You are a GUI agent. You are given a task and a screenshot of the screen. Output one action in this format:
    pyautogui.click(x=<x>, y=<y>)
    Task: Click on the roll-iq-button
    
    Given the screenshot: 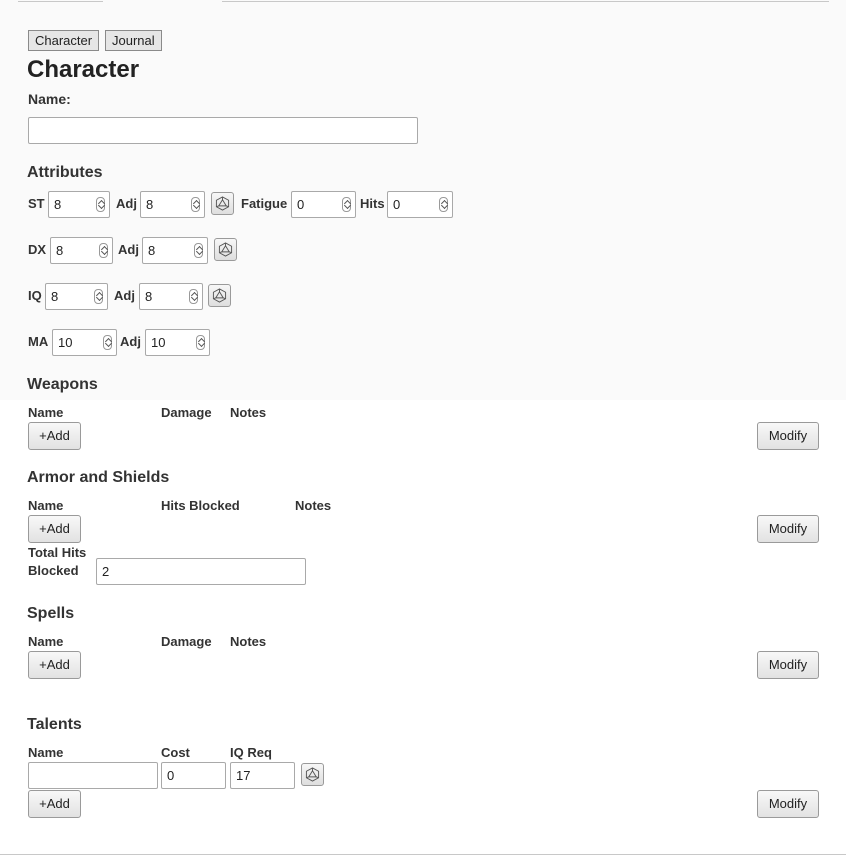 What is the action you would take?
    pyautogui.click(x=219, y=295)
    